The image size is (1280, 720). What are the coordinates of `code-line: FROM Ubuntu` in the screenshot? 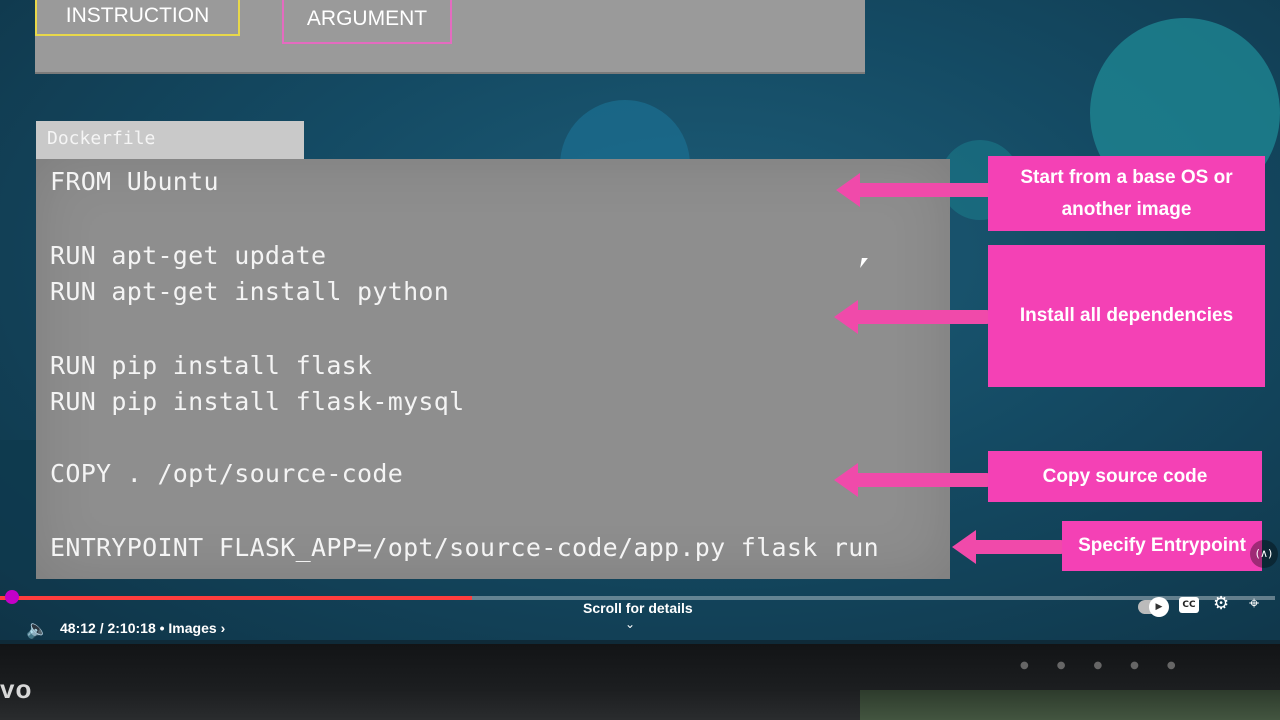 It's located at (134, 181).